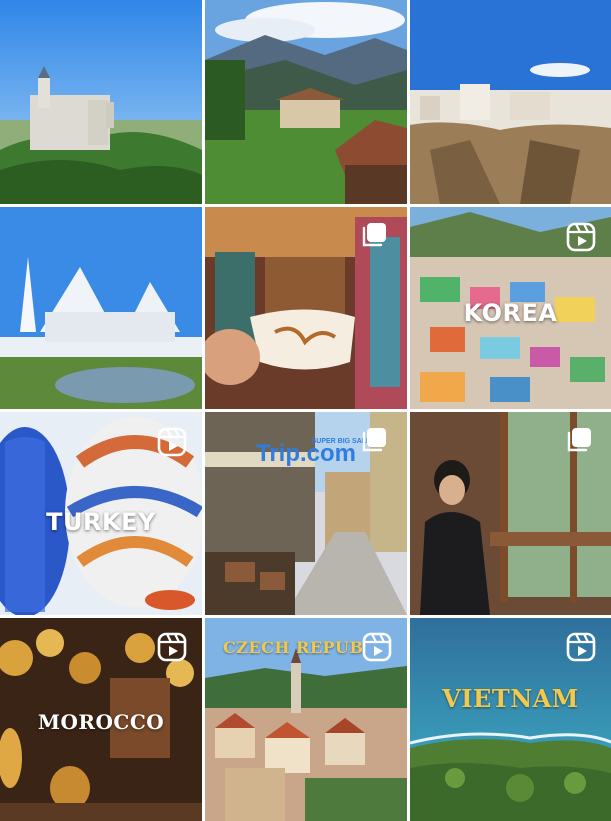  What do you see at coordinates (510, 698) in the screenshot?
I see `overlay-title: VIETNAM` at bounding box center [510, 698].